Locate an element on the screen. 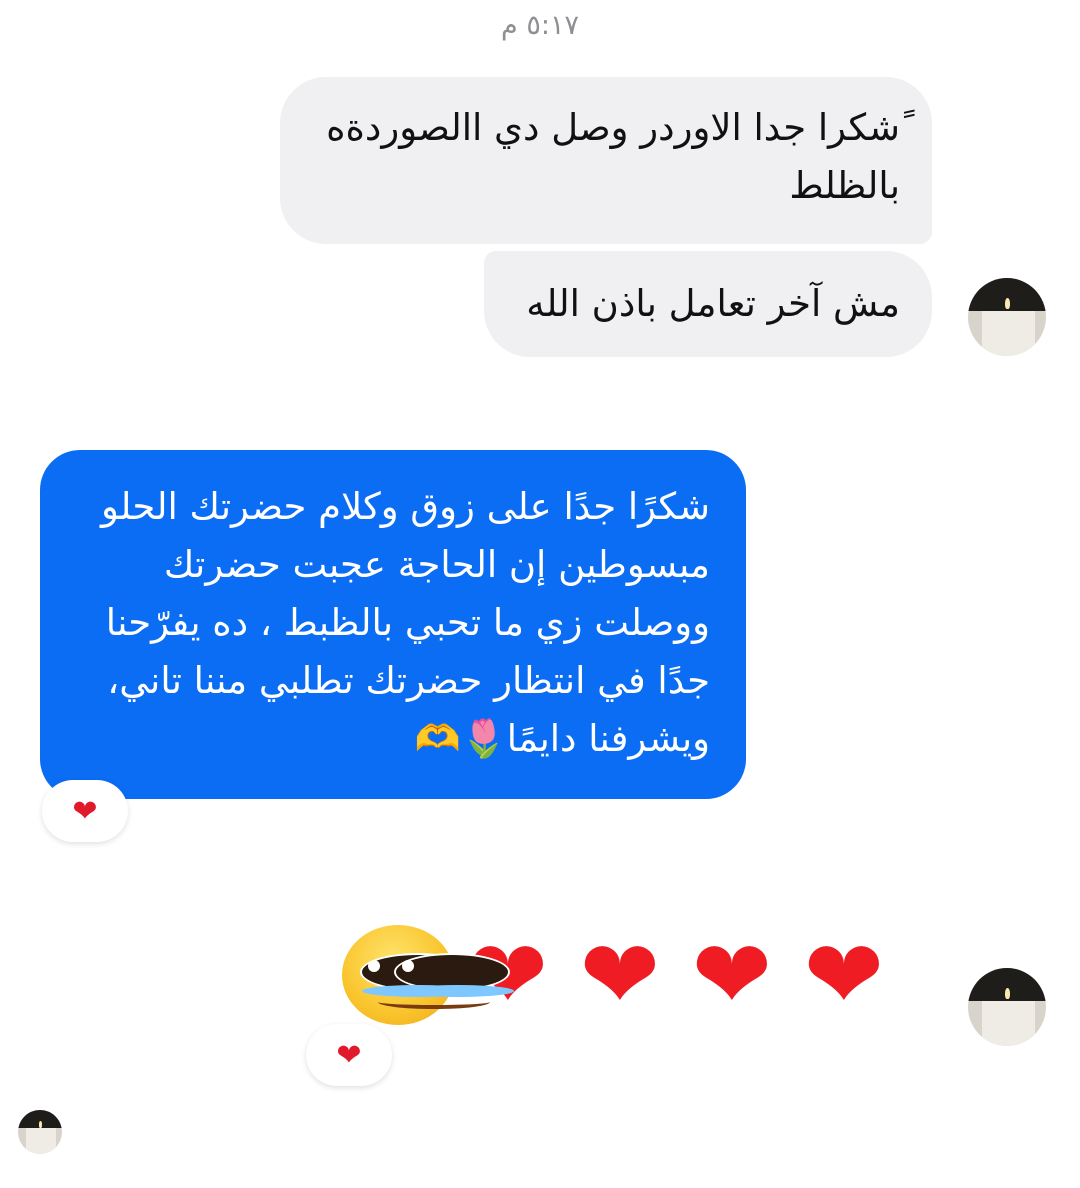 The image size is (1080, 1188). seen-avatar is located at coordinates (40, 1132).